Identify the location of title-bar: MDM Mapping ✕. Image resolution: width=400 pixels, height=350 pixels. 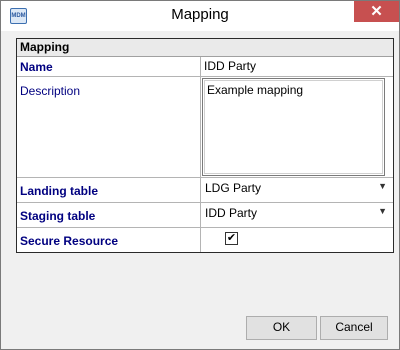
(200, 16).